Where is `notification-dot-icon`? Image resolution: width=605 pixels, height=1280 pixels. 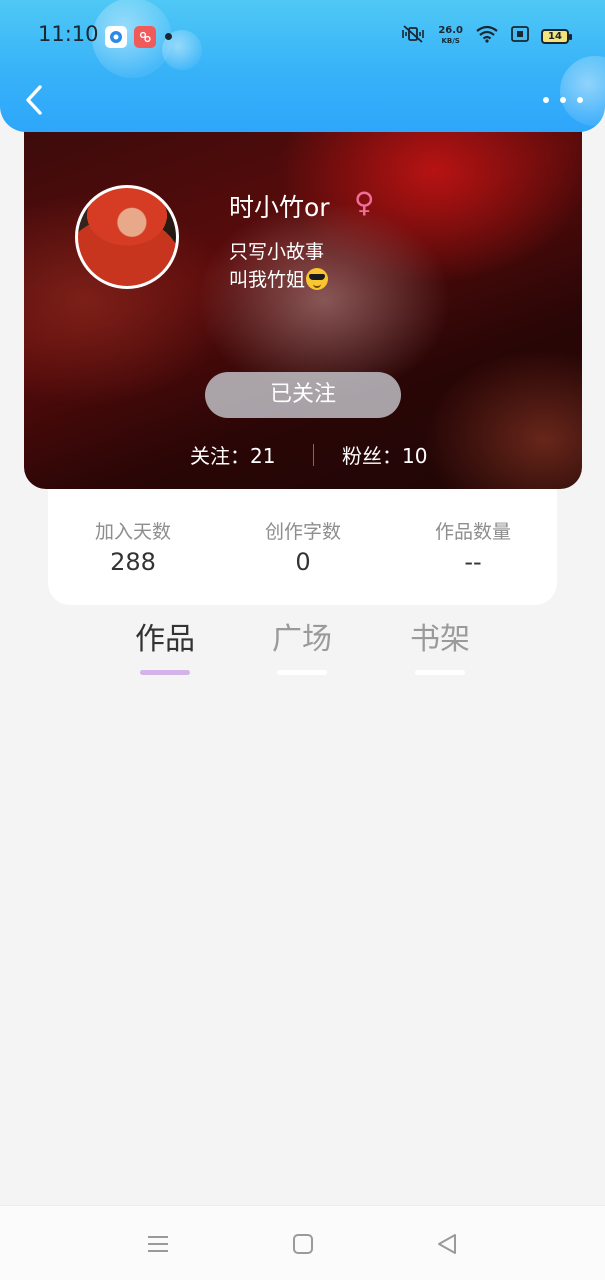 notification-dot-icon is located at coordinates (168, 36).